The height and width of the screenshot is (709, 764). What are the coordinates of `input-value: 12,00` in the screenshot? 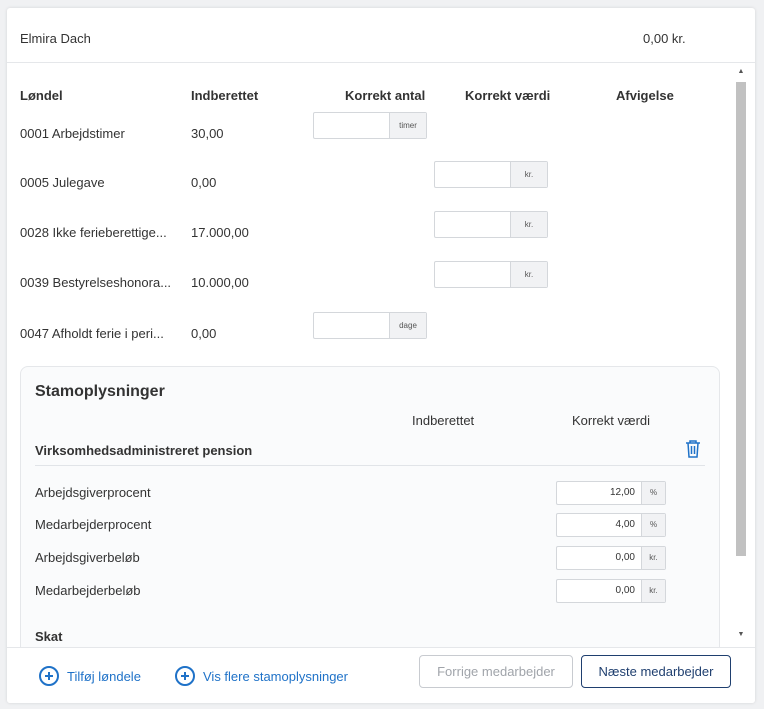 It's located at (622, 493).